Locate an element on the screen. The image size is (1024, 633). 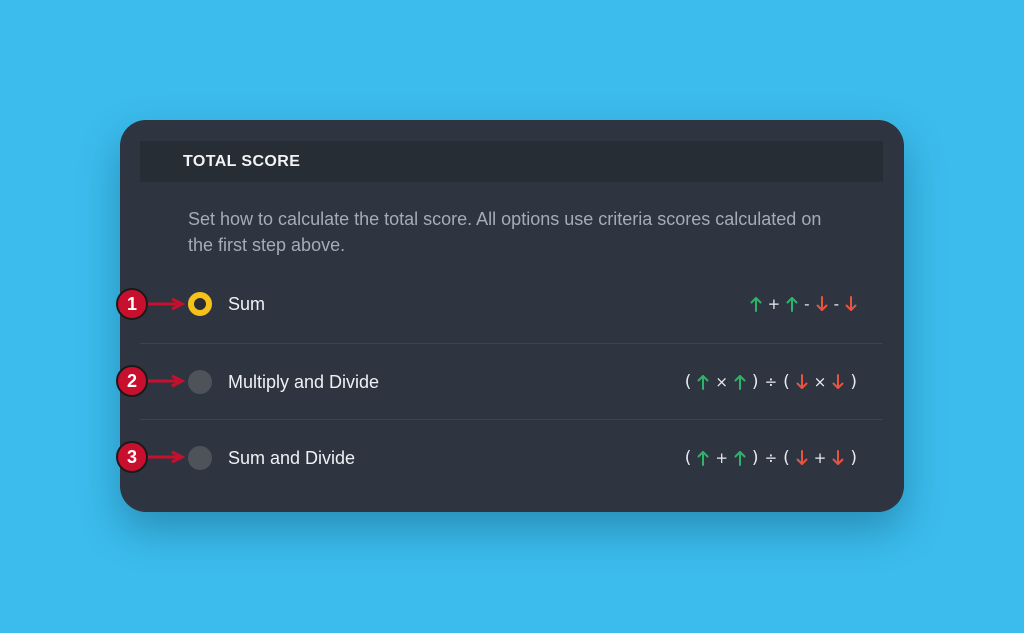
callout-badge-2: 2 is located at coordinates (132, 381).